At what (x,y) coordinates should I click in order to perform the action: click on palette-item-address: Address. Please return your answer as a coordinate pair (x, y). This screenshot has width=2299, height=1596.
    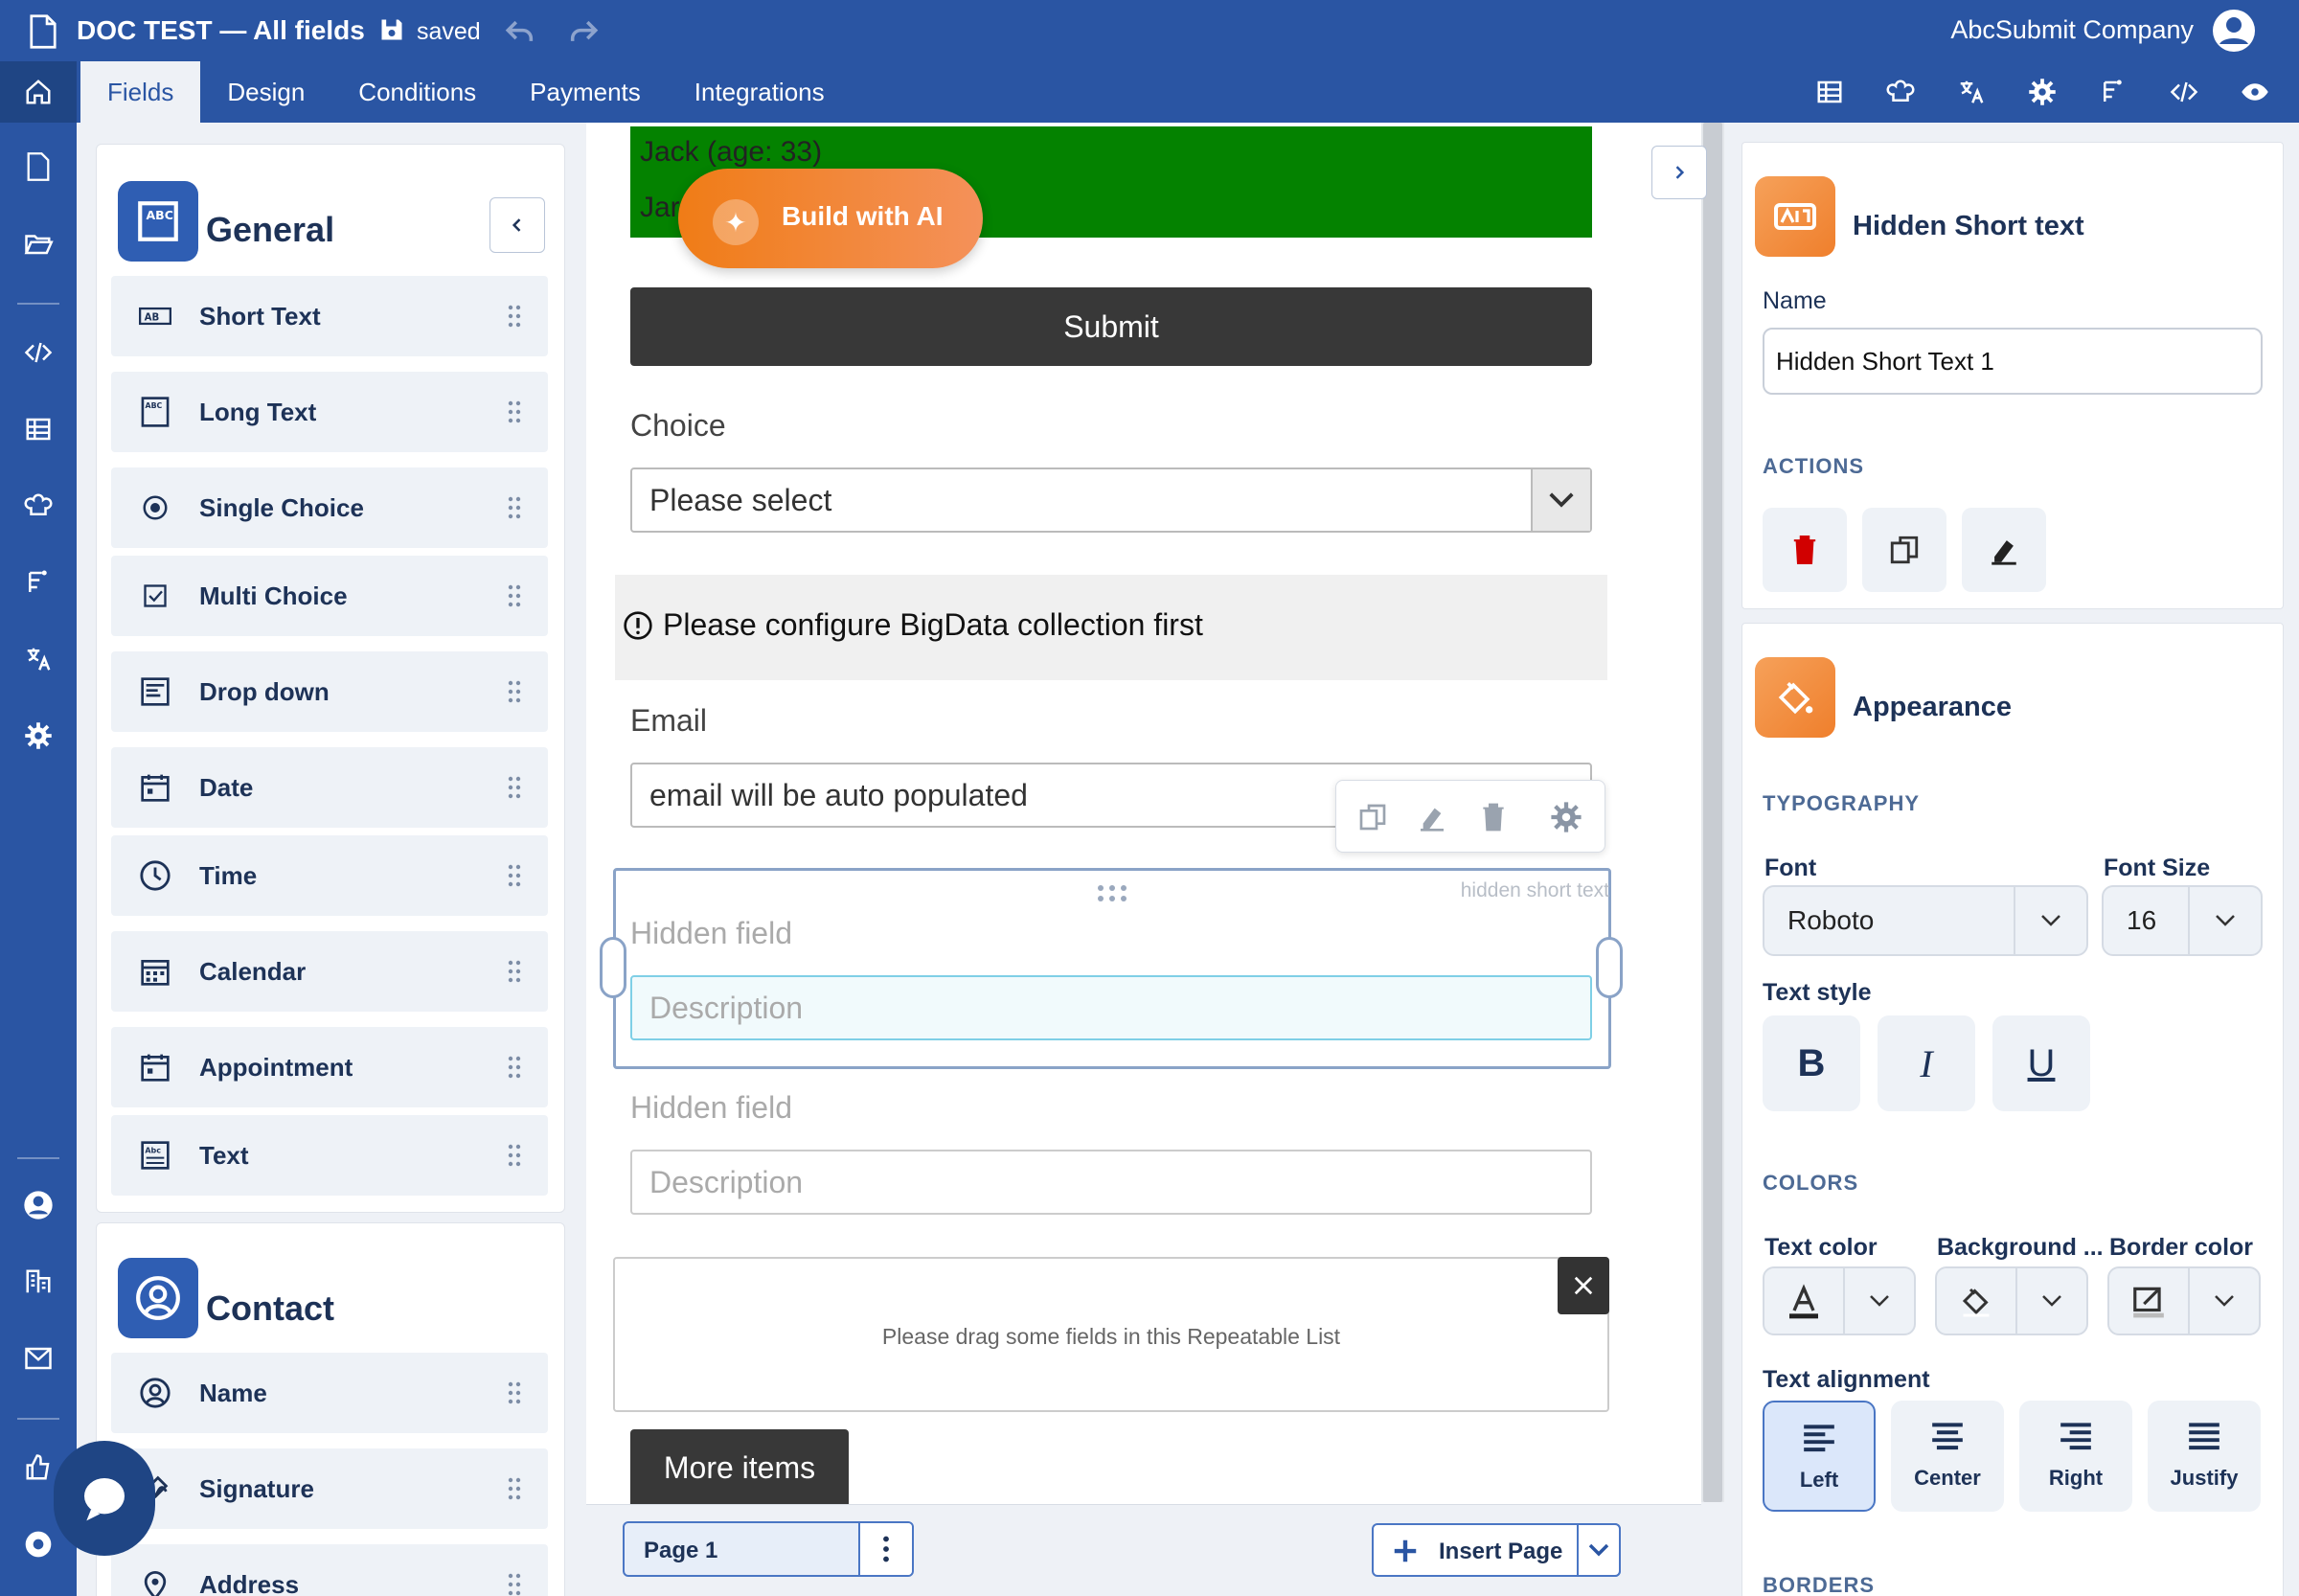
    Looking at the image, I should click on (329, 1570).